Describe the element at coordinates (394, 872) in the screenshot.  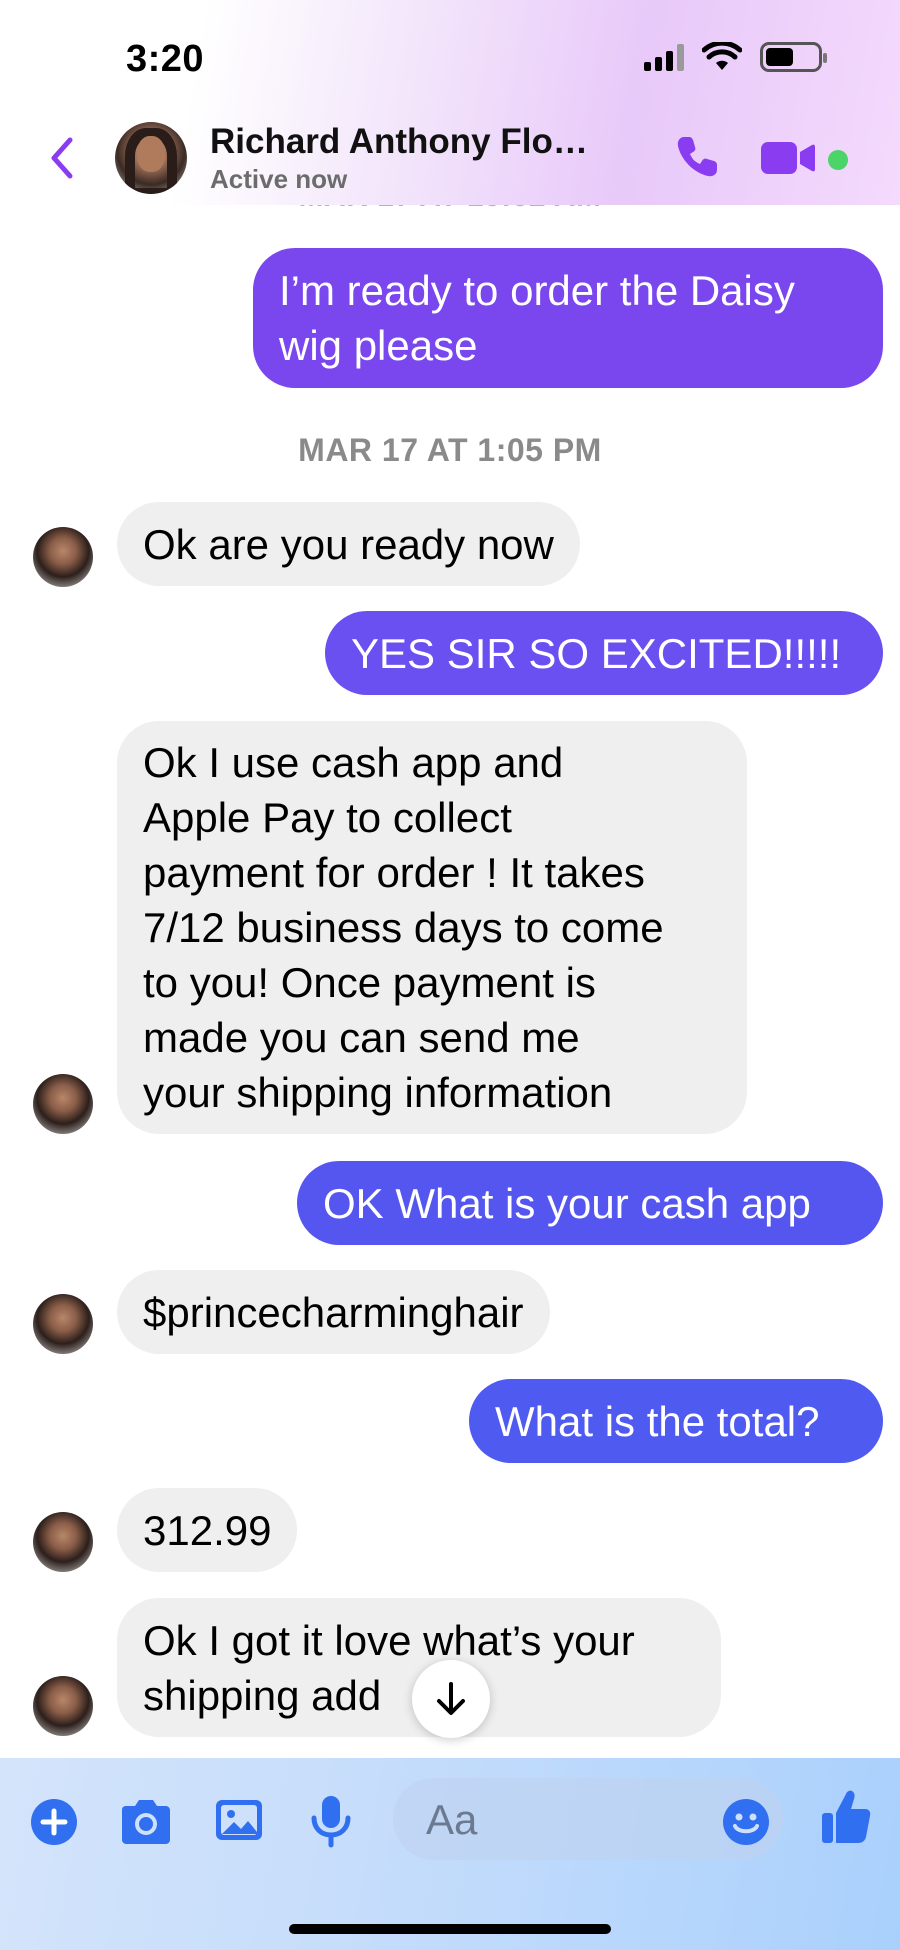
I see `message-text: payment for order ! It takes` at that location.